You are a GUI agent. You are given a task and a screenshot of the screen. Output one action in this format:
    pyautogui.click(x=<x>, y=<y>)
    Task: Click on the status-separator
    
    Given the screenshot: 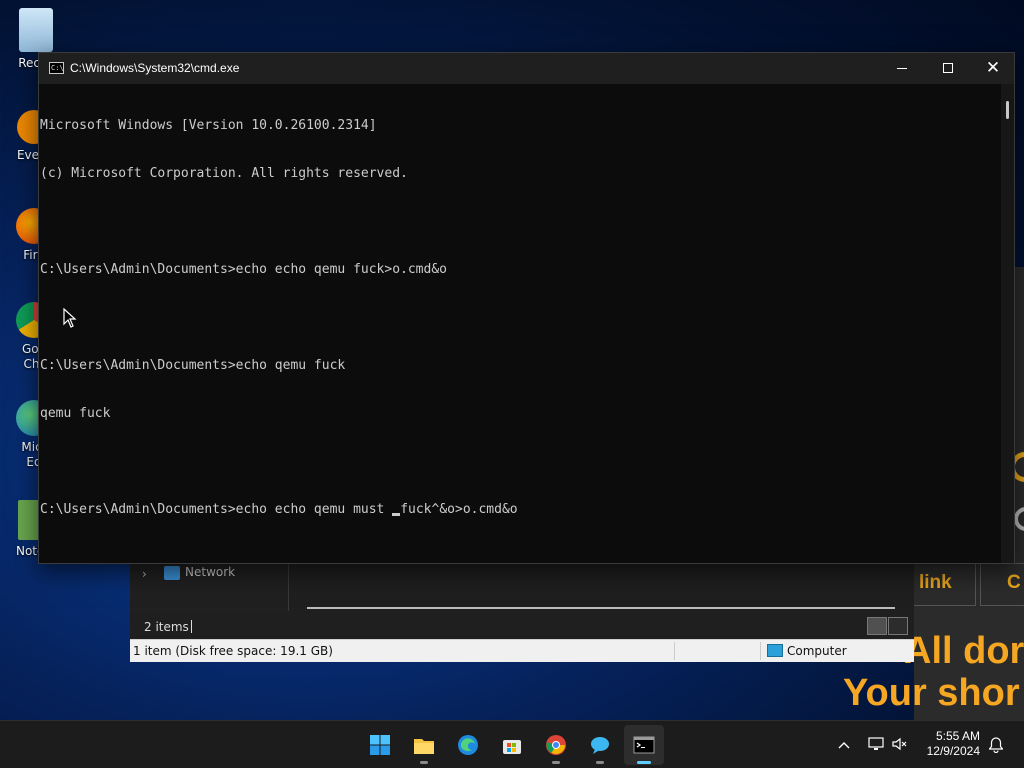 What is the action you would take?
    pyautogui.click(x=191, y=626)
    